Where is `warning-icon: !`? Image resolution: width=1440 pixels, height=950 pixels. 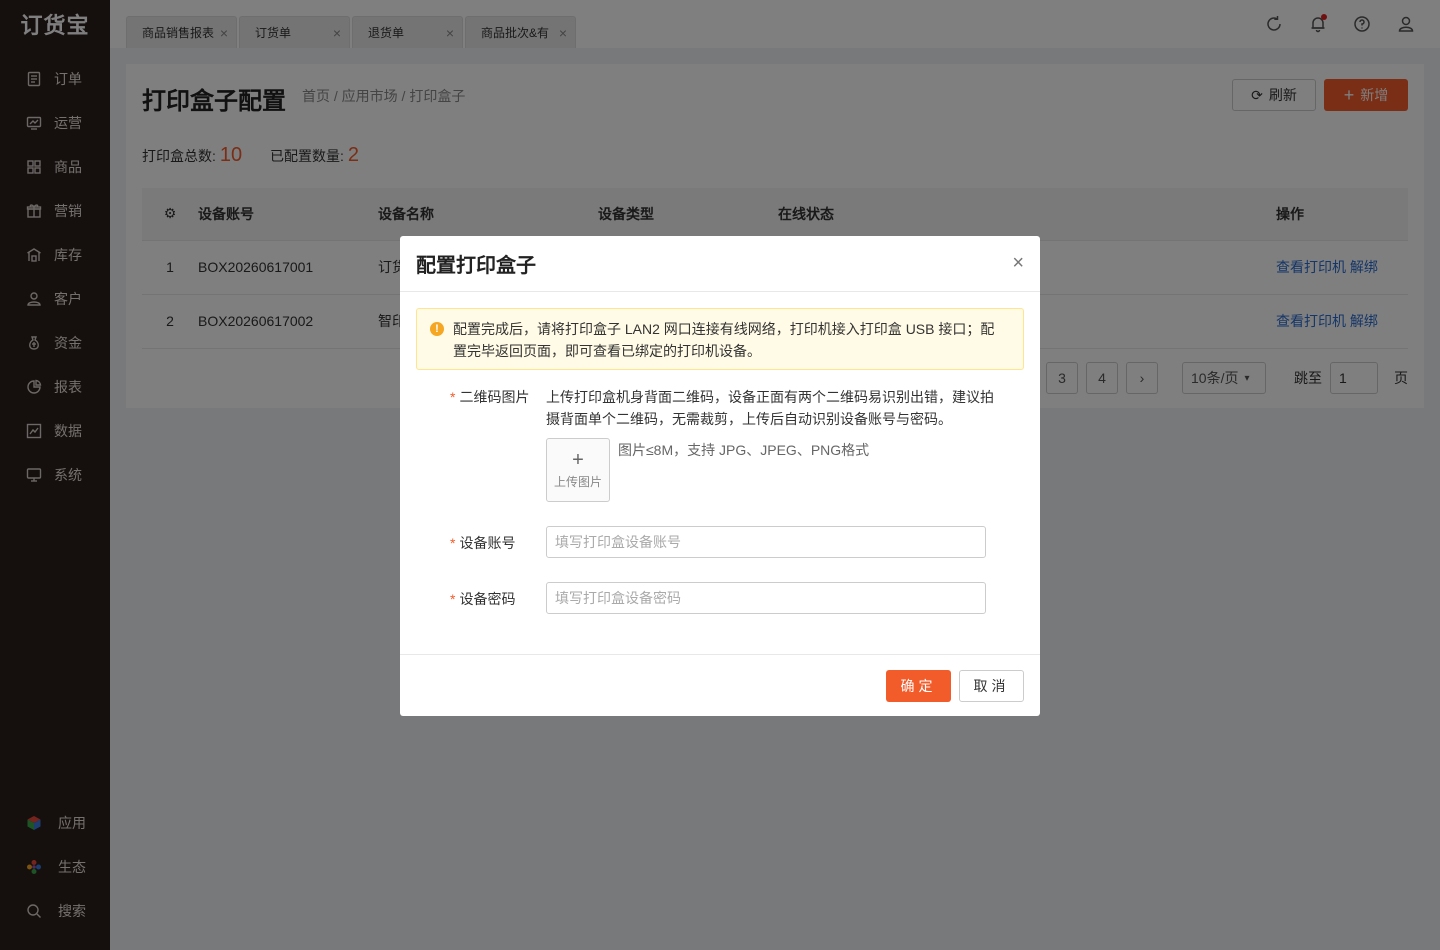
warning-icon: ! is located at coordinates (437, 329).